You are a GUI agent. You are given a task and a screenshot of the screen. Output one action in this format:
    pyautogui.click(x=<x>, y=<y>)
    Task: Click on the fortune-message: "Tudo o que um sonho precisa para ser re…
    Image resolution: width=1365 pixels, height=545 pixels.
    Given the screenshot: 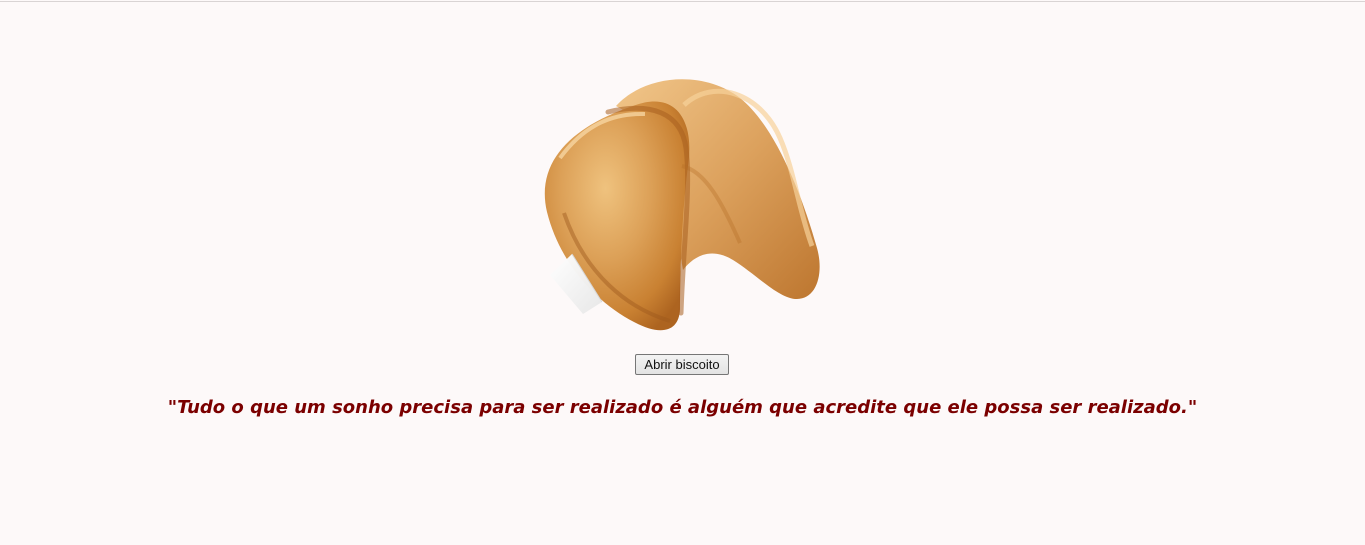 What is the action you would take?
    pyautogui.click(x=682, y=407)
    